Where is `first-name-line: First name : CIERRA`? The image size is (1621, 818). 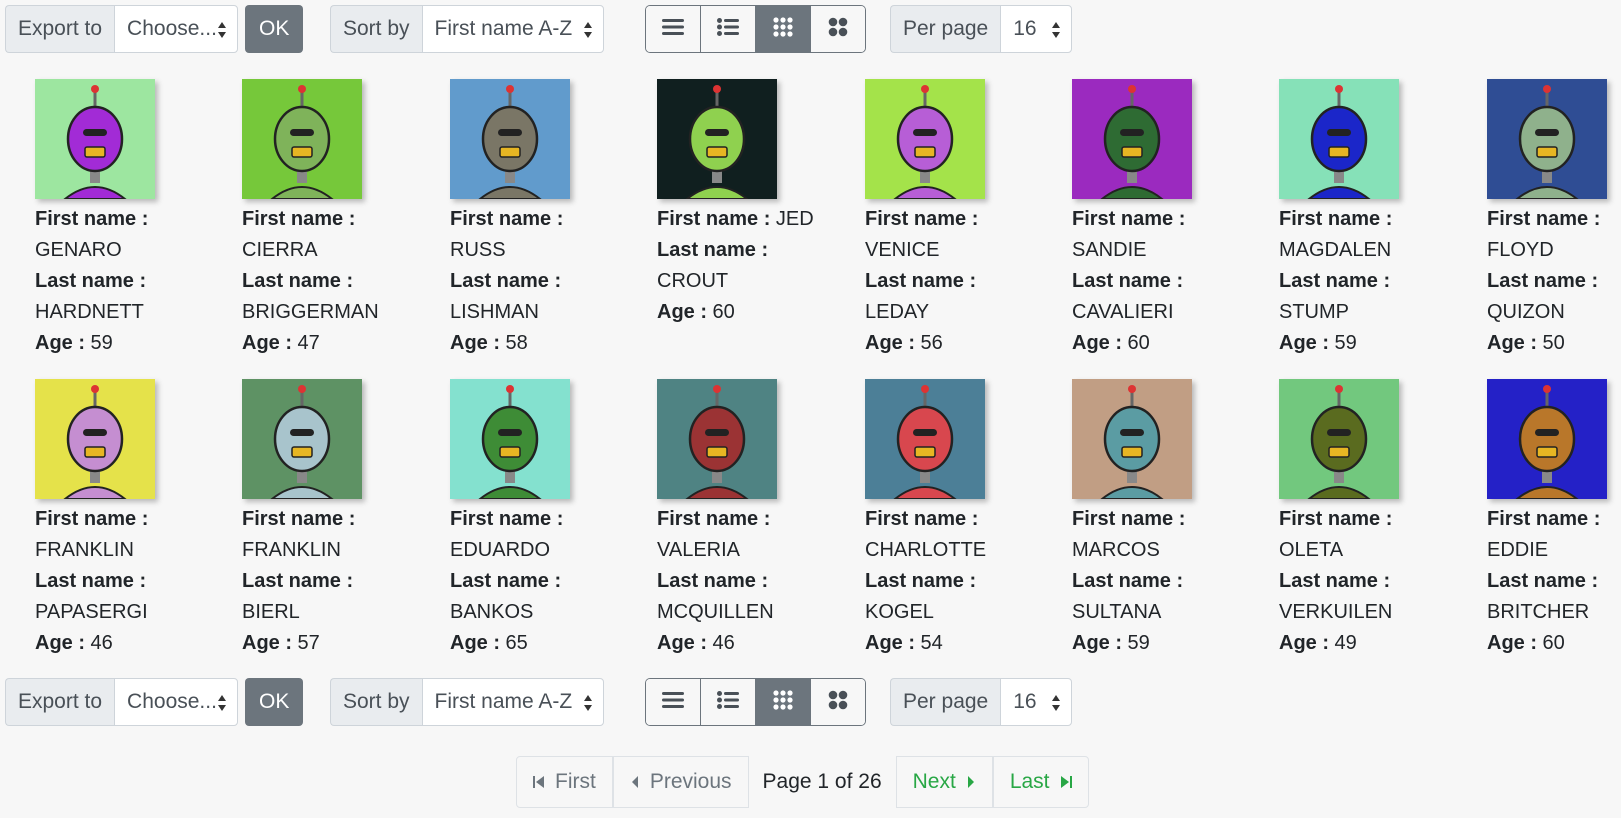 first-name-line: First name : CIERRA is located at coordinates (327, 235).